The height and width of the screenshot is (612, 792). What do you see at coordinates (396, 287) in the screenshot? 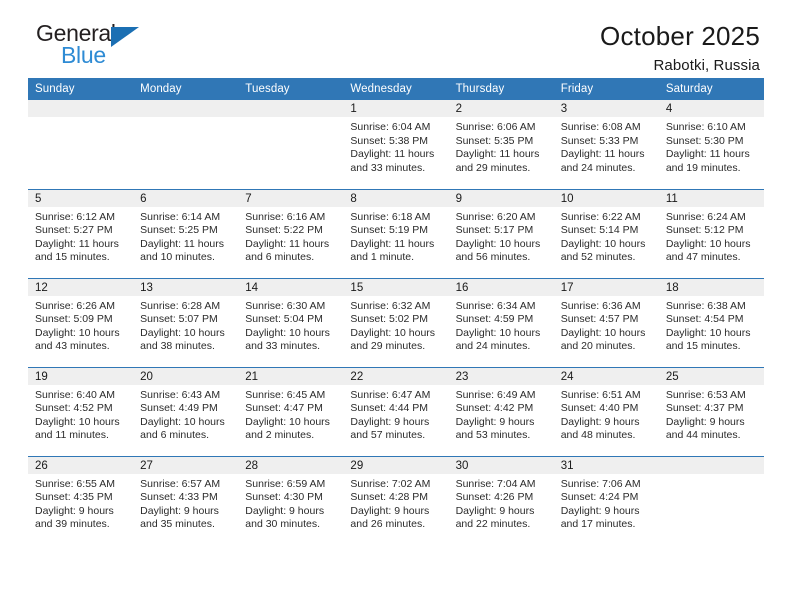
I see `day-number: 15` at bounding box center [396, 287].